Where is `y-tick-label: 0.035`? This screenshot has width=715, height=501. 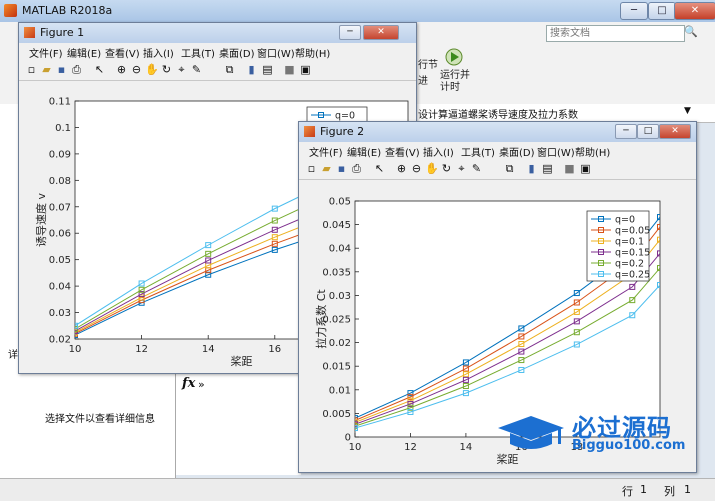 y-tick-label: 0.035 is located at coordinates (336, 272).